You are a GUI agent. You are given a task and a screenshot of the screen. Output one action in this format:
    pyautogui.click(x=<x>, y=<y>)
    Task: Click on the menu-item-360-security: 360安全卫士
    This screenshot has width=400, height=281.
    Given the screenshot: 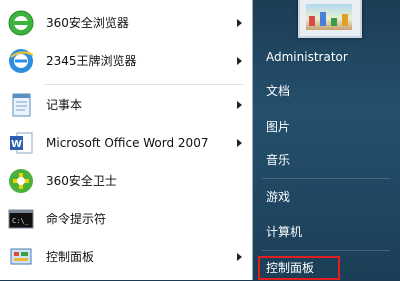 What is the action you would take?
    pyautogui.click(x=126, y=181)
    